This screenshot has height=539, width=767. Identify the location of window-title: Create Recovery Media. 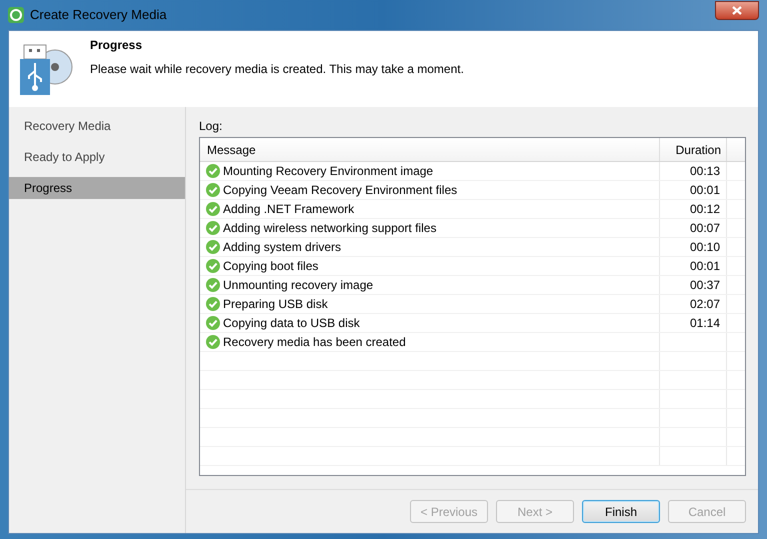
(98, 15).